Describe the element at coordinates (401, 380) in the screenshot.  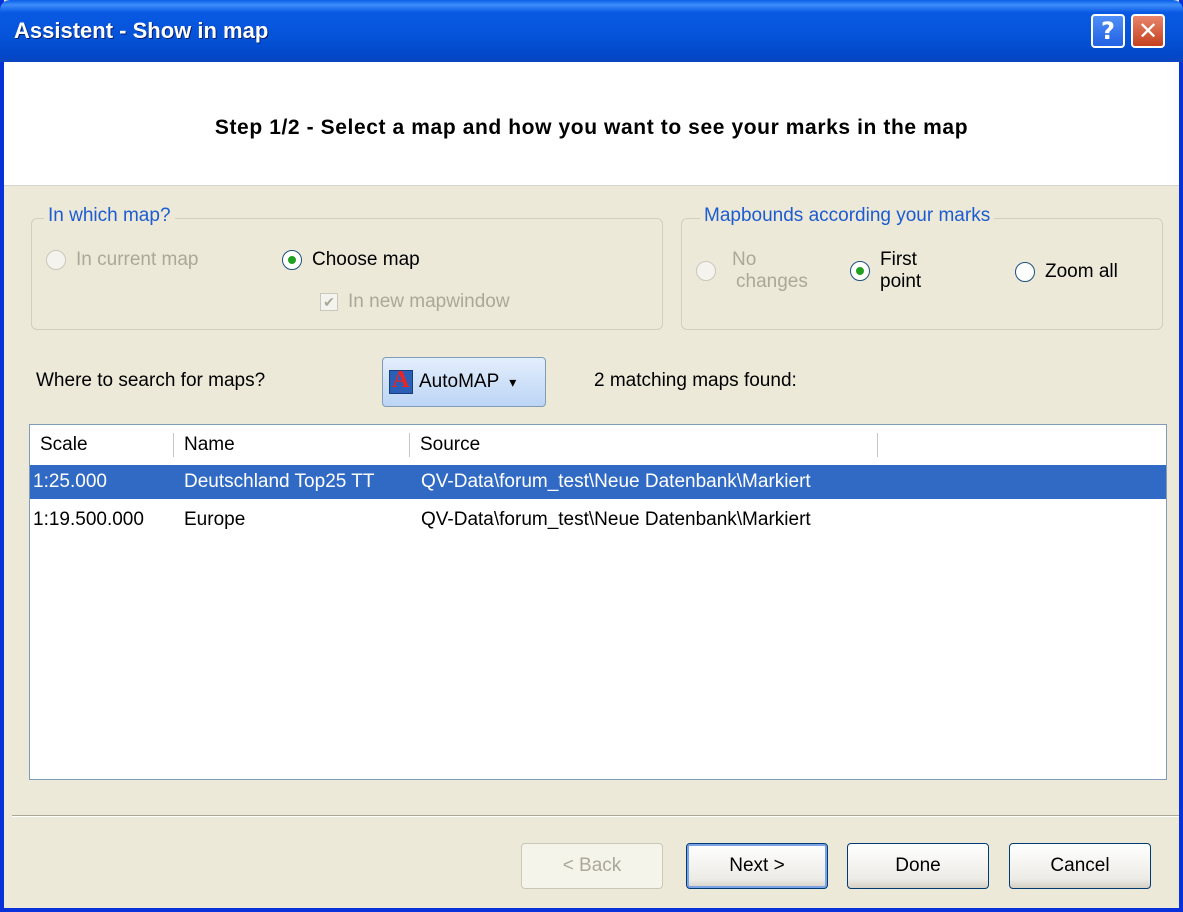
I see `automap-icon` at that location.